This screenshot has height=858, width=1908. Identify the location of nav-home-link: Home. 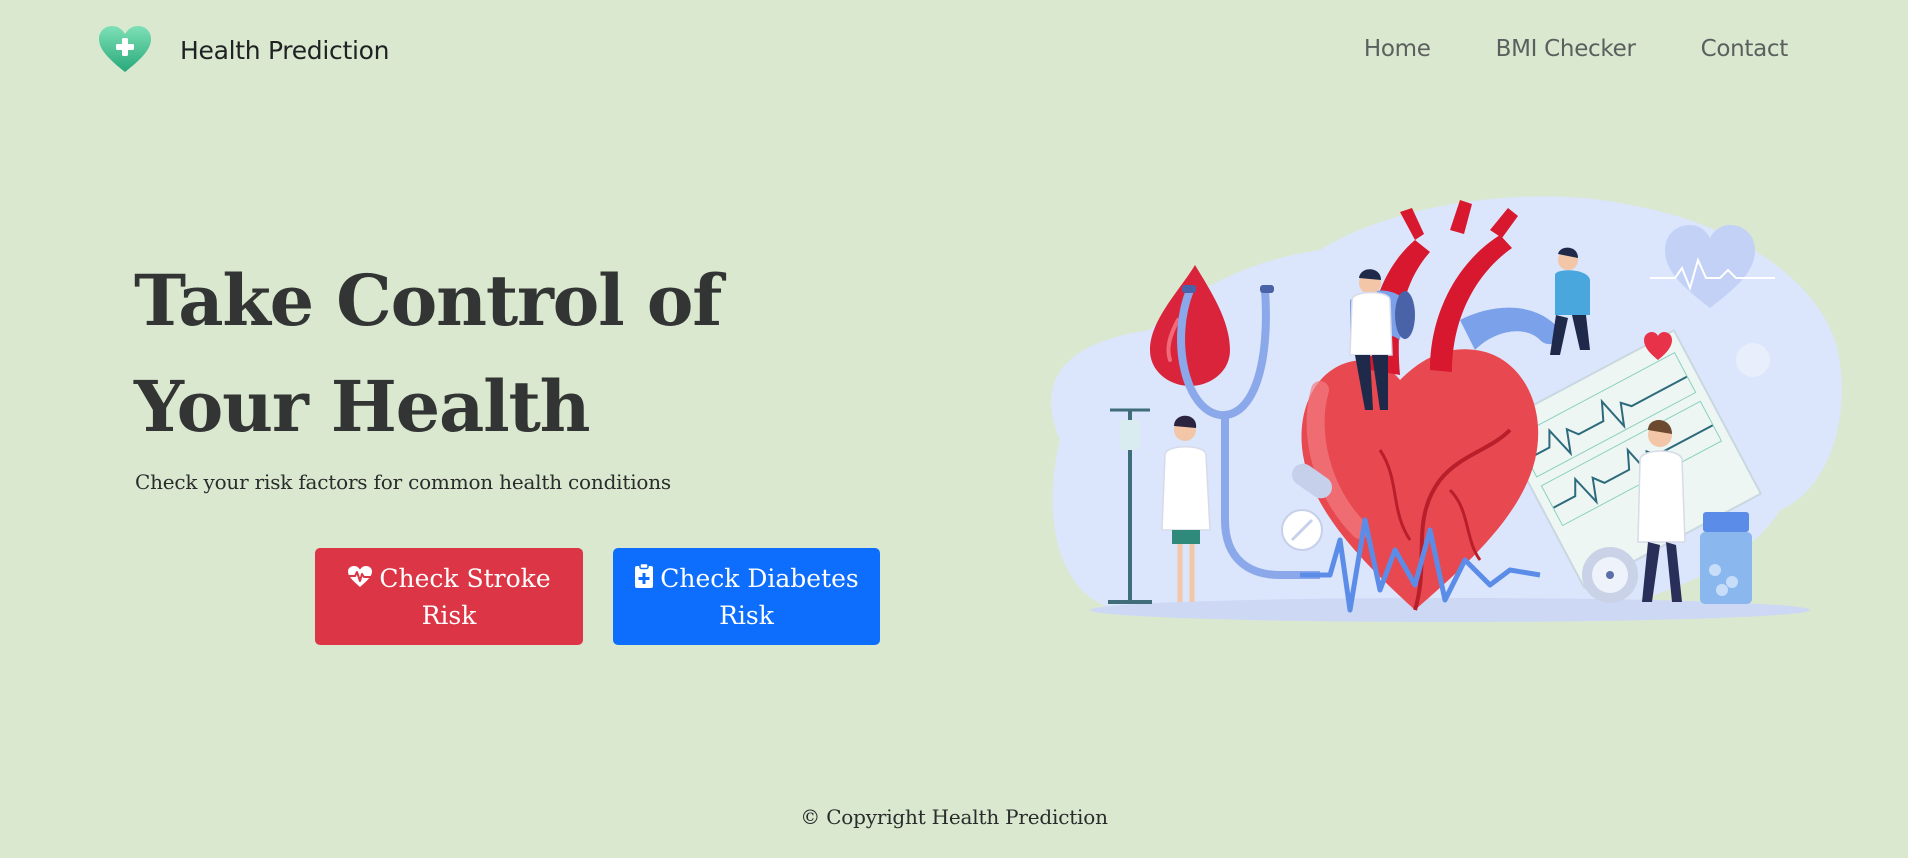
(1397, 49).